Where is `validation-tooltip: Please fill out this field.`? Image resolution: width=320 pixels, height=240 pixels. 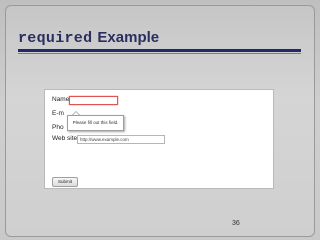 validation-tooltip: Please fill out this field. is located at coordinates (95, 123).